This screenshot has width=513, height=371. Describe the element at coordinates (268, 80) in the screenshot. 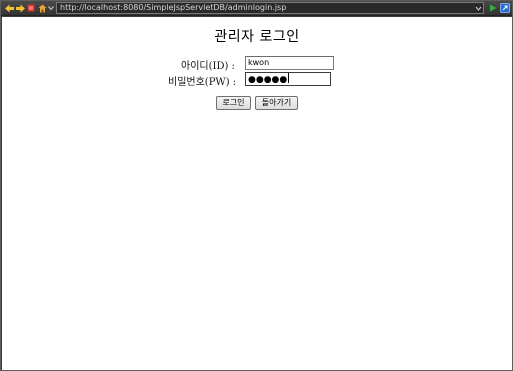

I see `password-field-value: ●●●●●` at that location.